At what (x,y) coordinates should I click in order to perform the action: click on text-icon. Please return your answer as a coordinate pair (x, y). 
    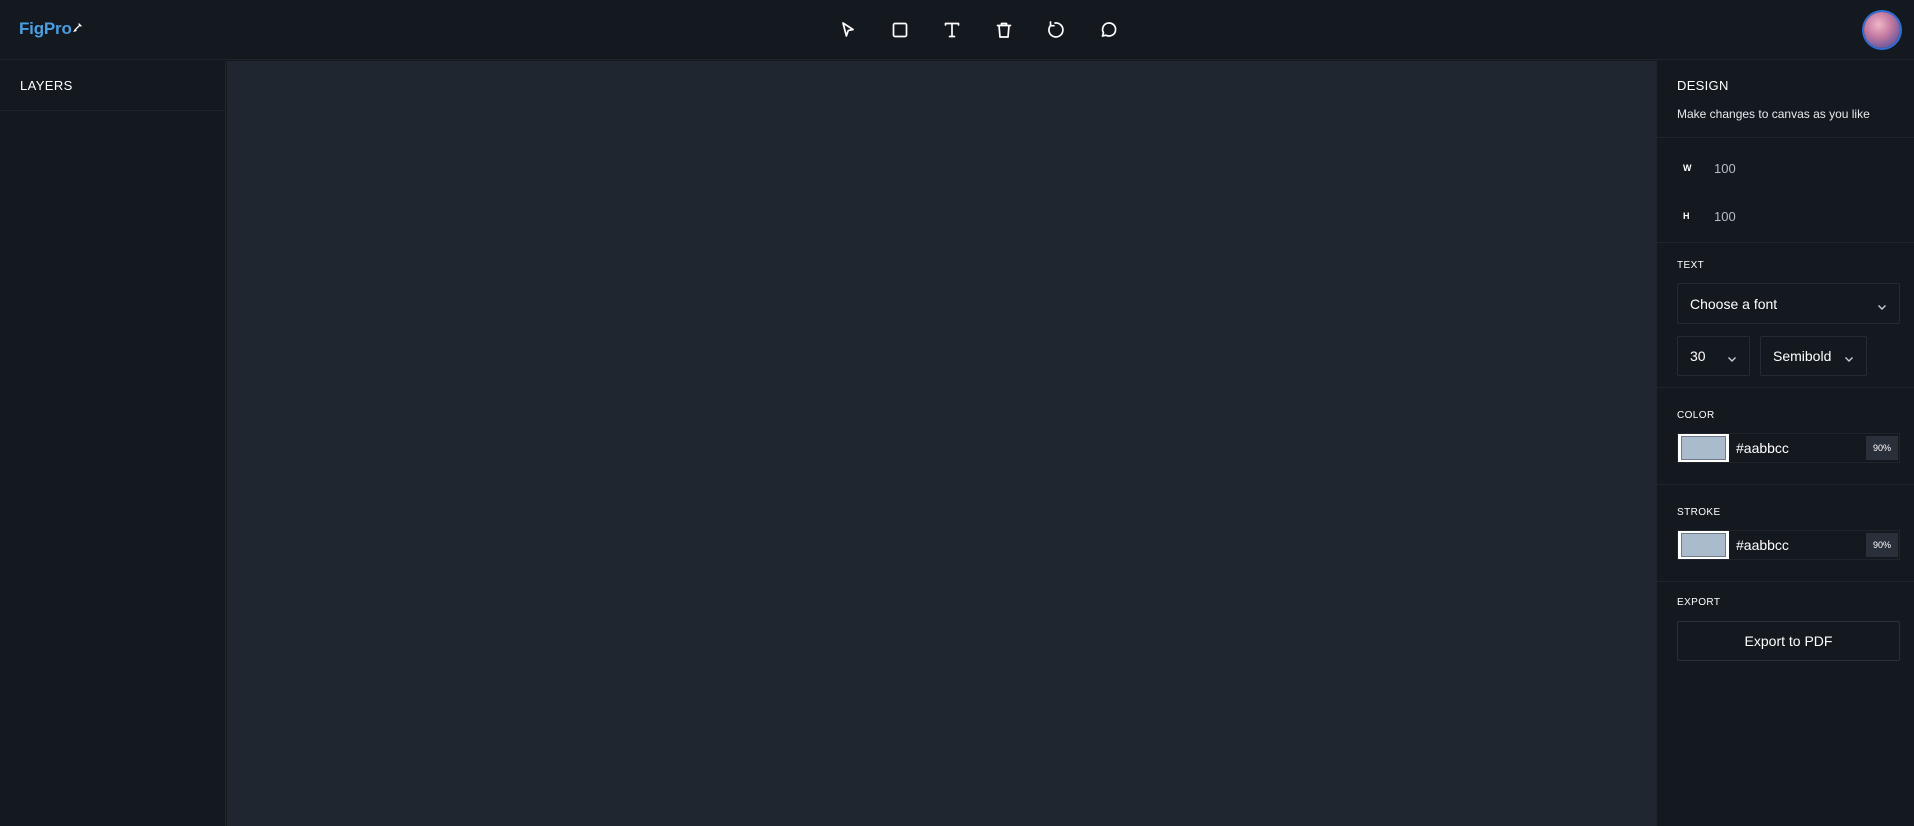
    Looking at the image, I should click on (952, 30).